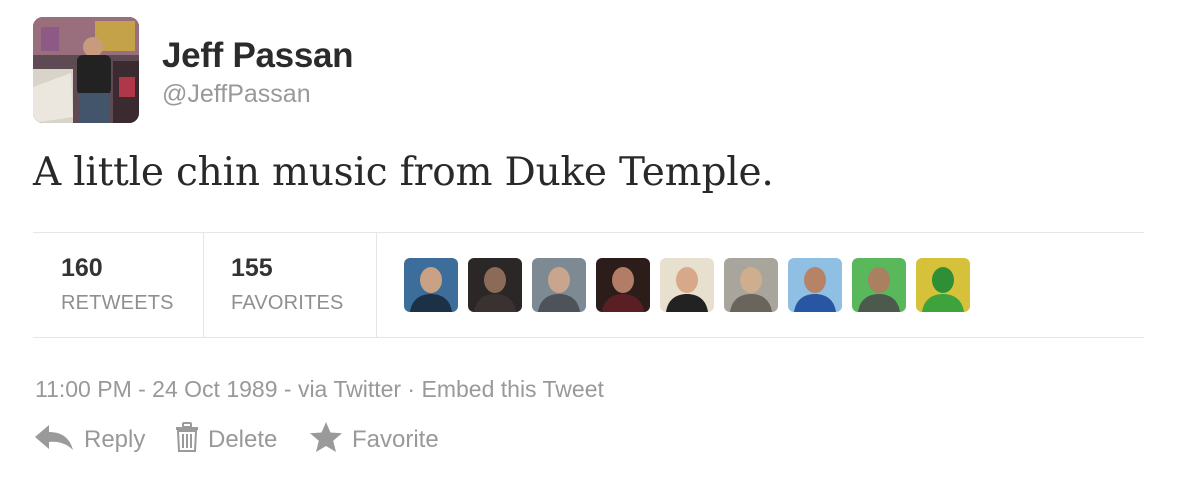  What do you see at coordinates (117, 303) in the screenshot?
I see `retweets-label: RETWEETS` at bounding box center [117, 303].